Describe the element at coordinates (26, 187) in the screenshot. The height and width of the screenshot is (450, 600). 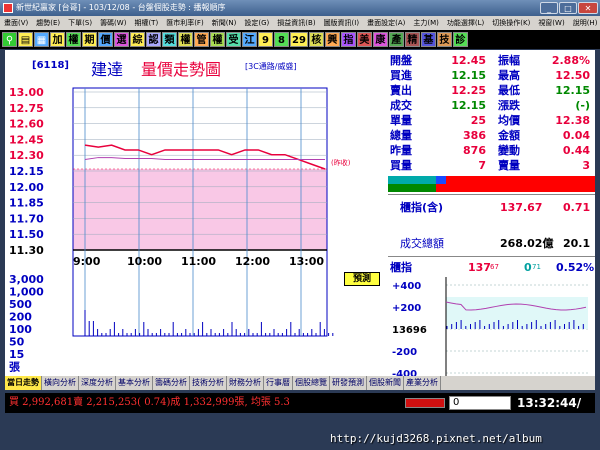
I see `price-tick-label: 12.00` at that location.